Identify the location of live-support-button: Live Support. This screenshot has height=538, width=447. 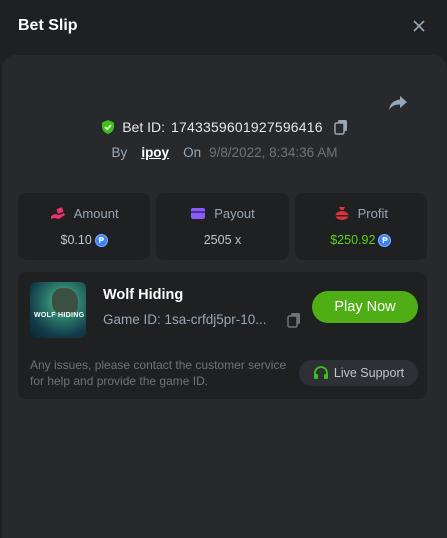
(358, 373).